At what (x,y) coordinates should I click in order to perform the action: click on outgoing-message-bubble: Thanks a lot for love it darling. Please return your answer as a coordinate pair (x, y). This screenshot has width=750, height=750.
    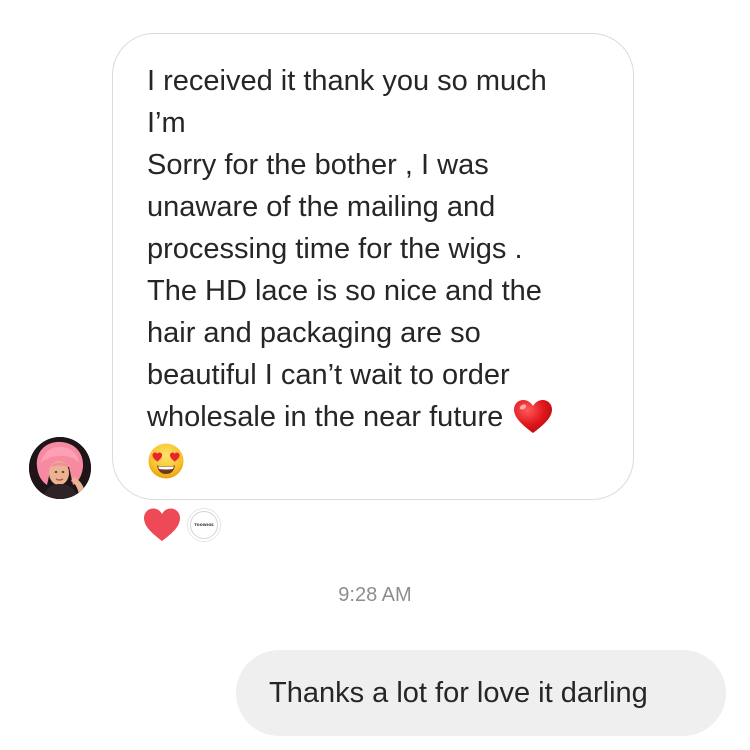
    Looking at the image, I should click on (481, 693).